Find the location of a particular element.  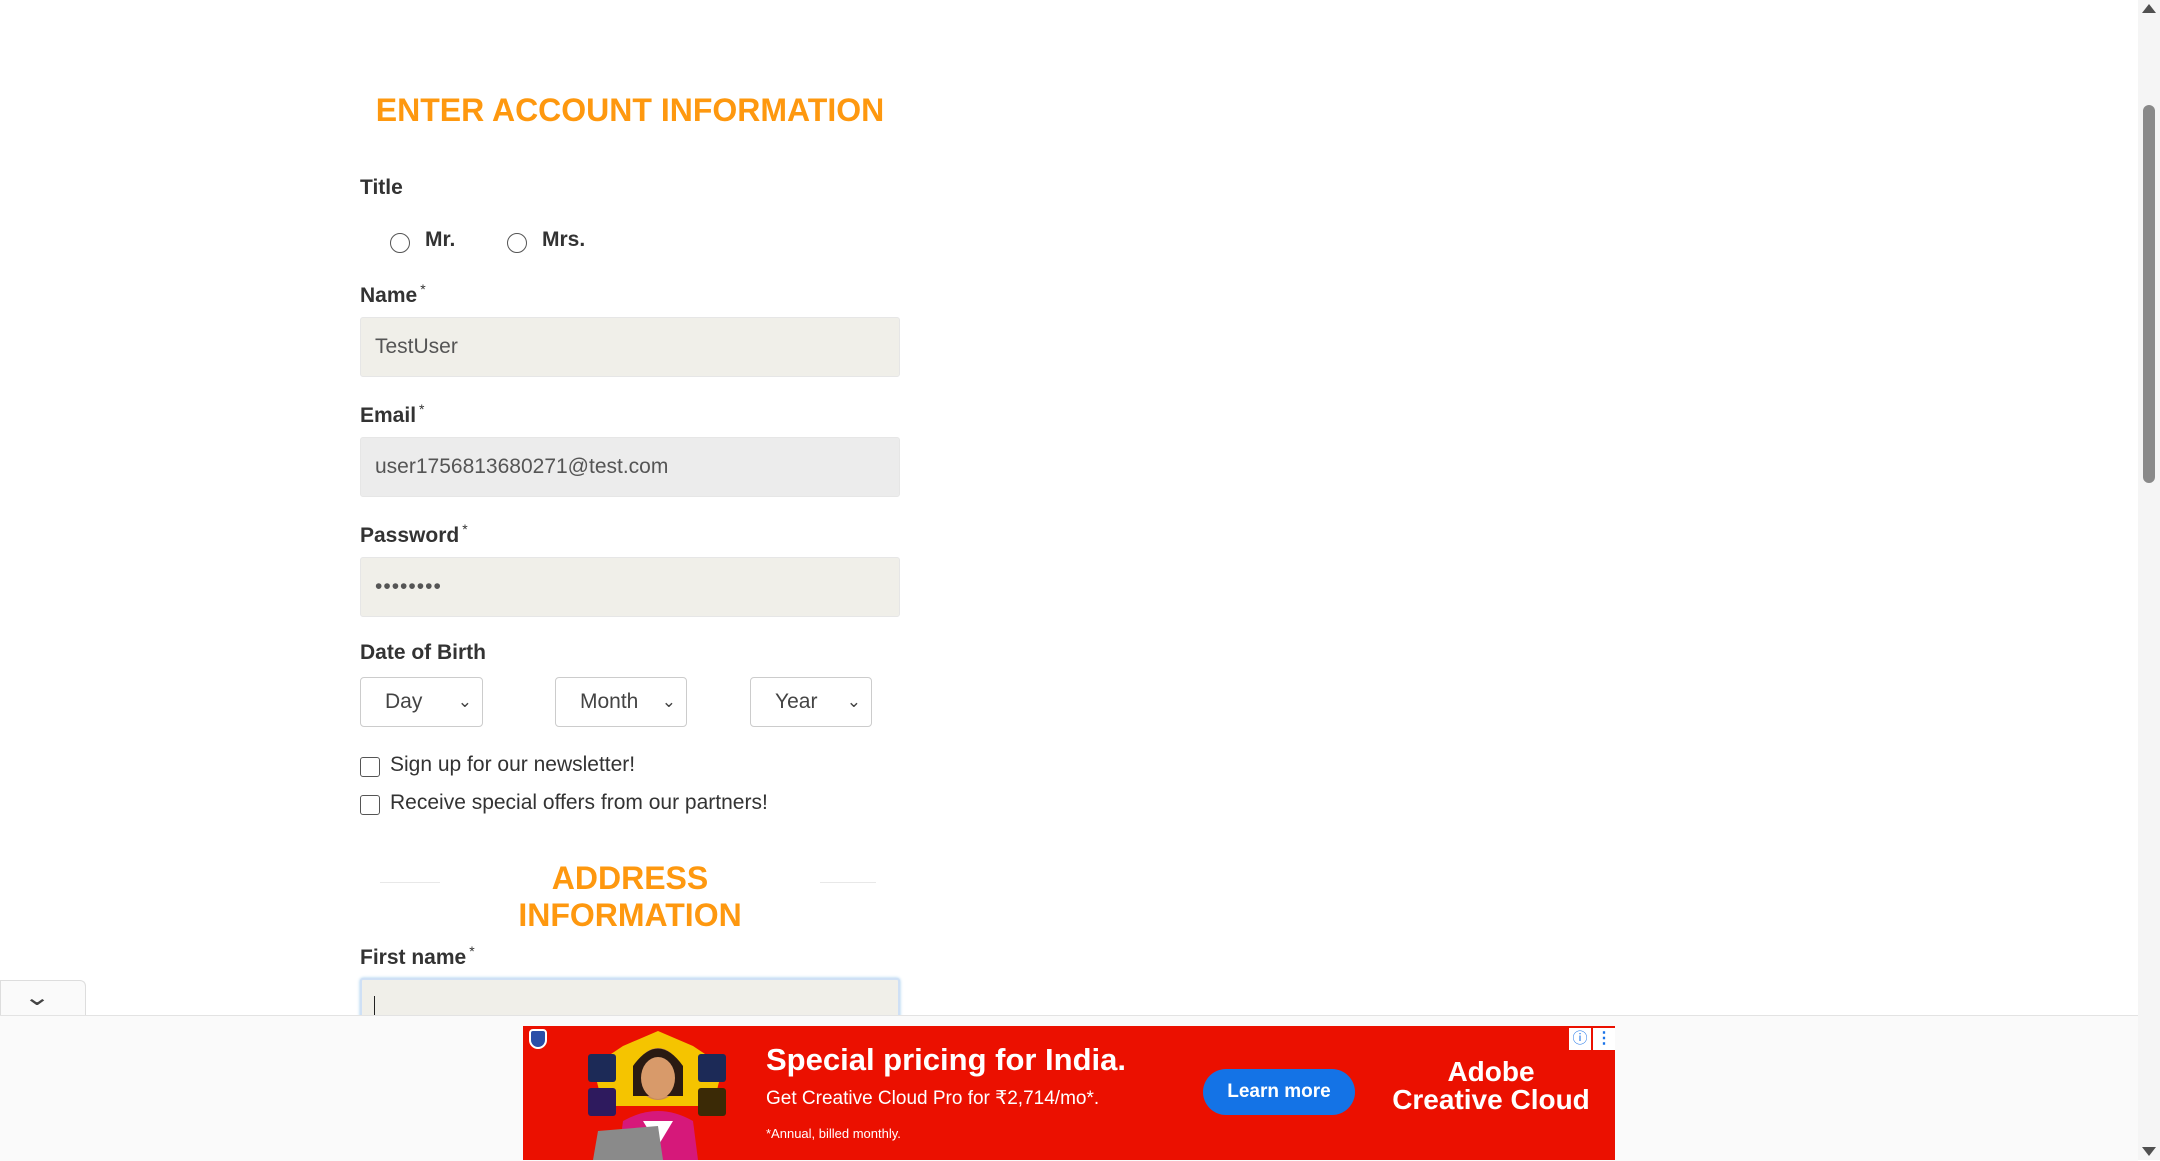

vertical-scrollbar is located at coordinates (2149, 580).